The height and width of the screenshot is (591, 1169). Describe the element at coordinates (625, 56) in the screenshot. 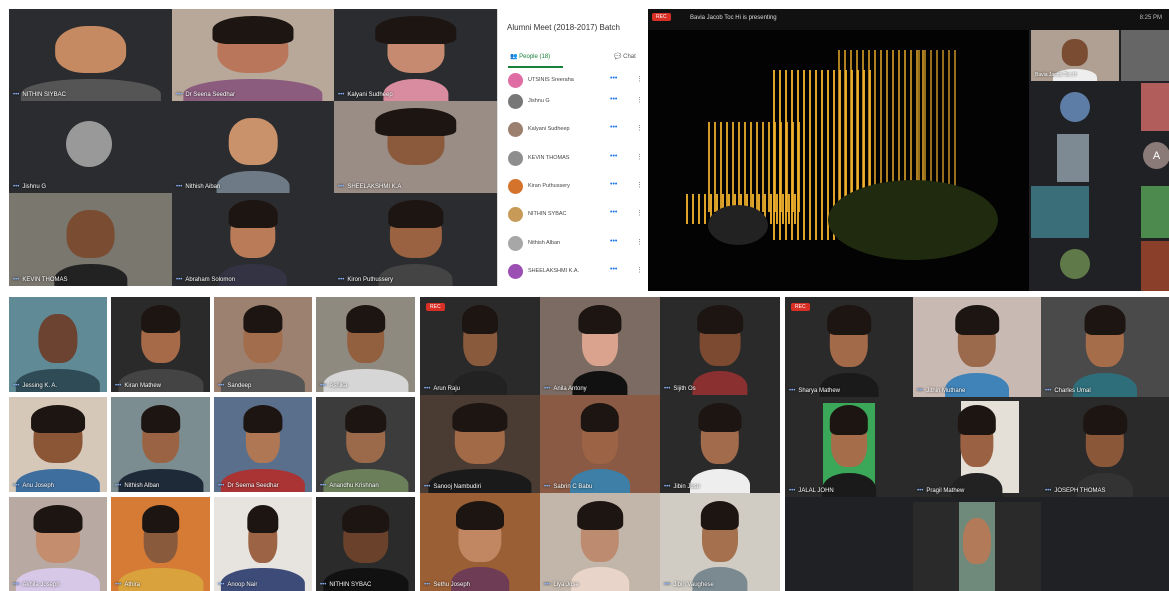

I see `tab-chat: 💬 Chat` at that location.